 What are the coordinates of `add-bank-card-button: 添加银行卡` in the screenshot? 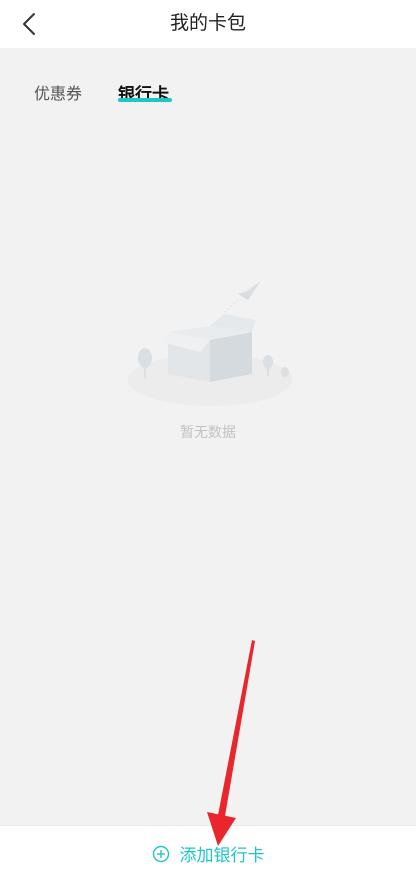 It's located at (208, 853).